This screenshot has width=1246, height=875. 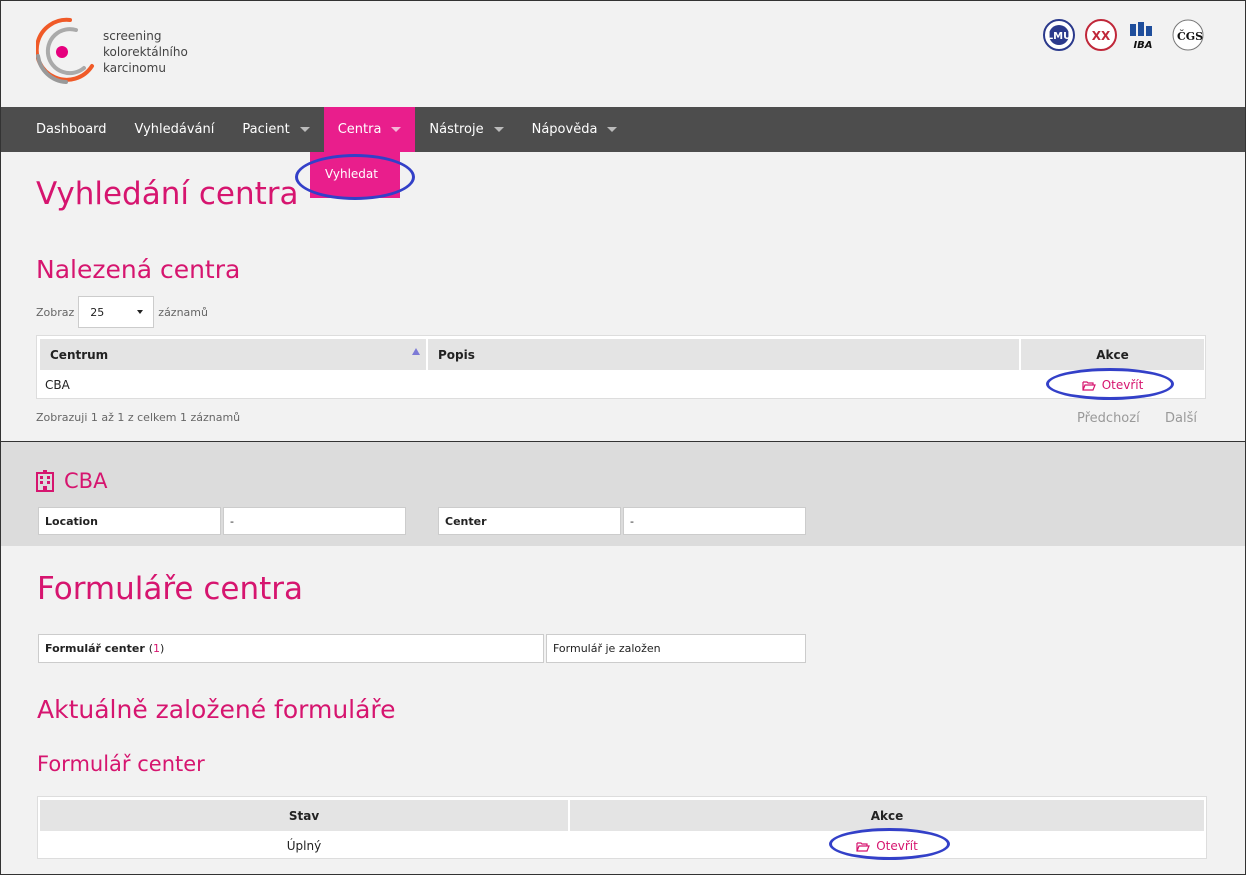 I want to click on column-header-stav: Stav, so click(x=304, y=815).